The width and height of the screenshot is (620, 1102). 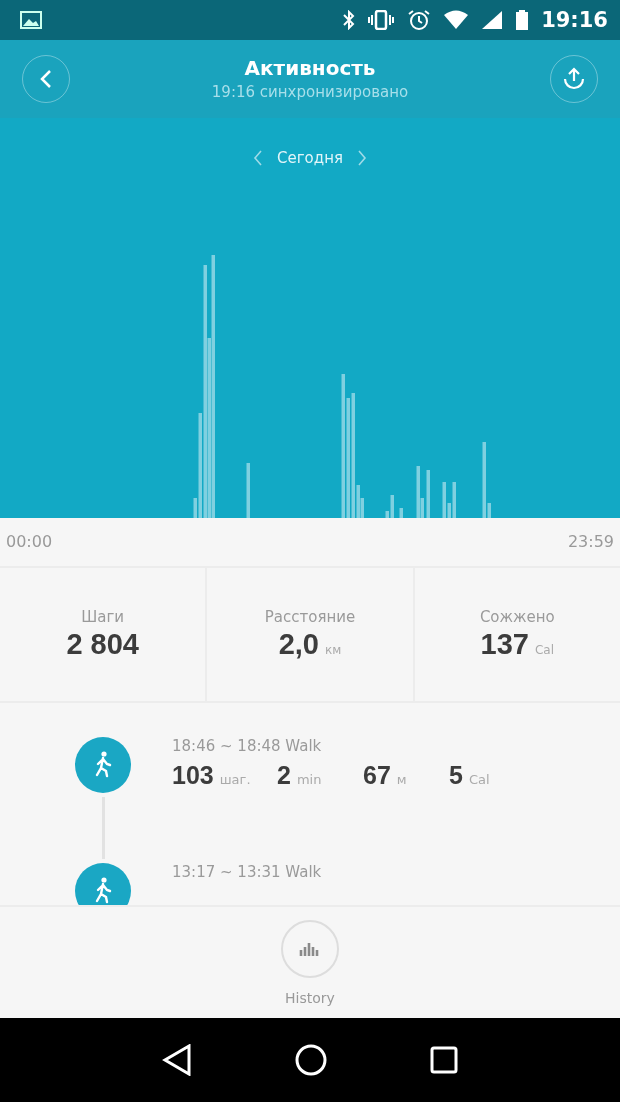 What do you see at coordinates (544, 650) in the screenshot?
I see `stat-unit: Cal` at bounding box center [544, 650].